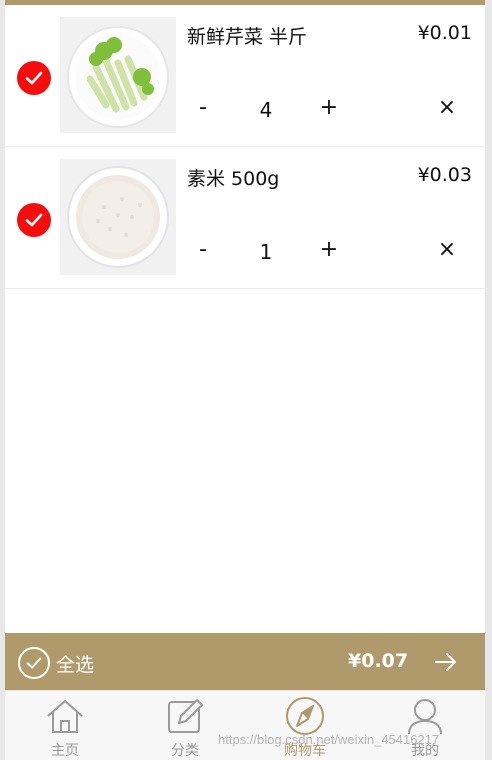 This screenshot has height=760, width=492. What do you see at coordinates (185, 716) in the screenshot?
I see `edit-icon` at bounding box center [185, 716].